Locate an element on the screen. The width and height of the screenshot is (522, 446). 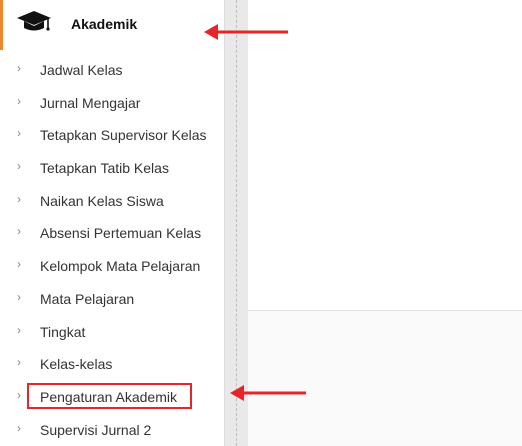
sidebar-scrollbar is located at coordinates (236, 223).